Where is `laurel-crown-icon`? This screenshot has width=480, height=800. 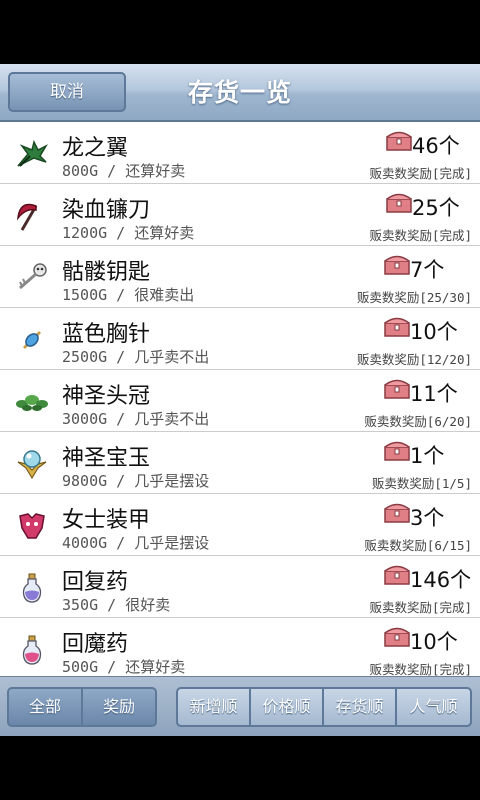
laurel-crown-icon is located at coordinates (32, 403).